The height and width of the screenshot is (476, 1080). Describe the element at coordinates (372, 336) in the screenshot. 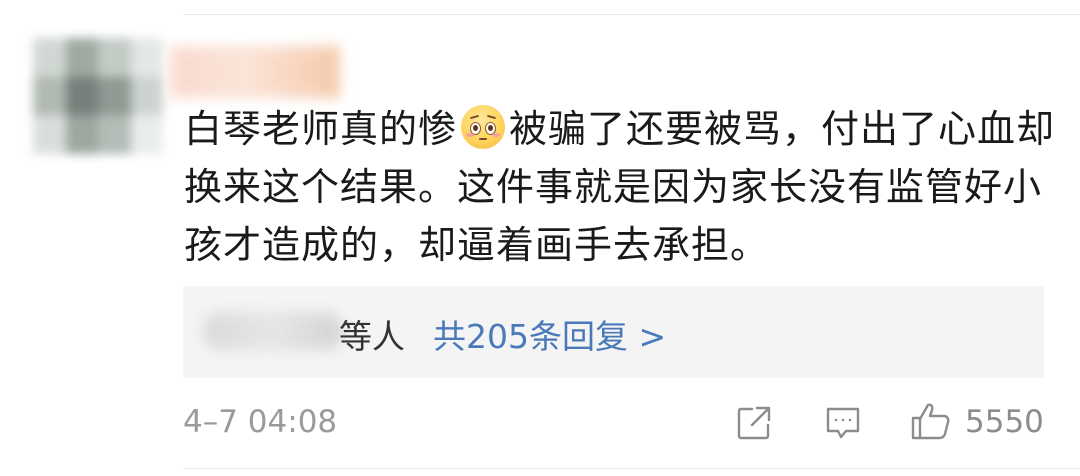

I see `reply-suffix: 等人` at that location.